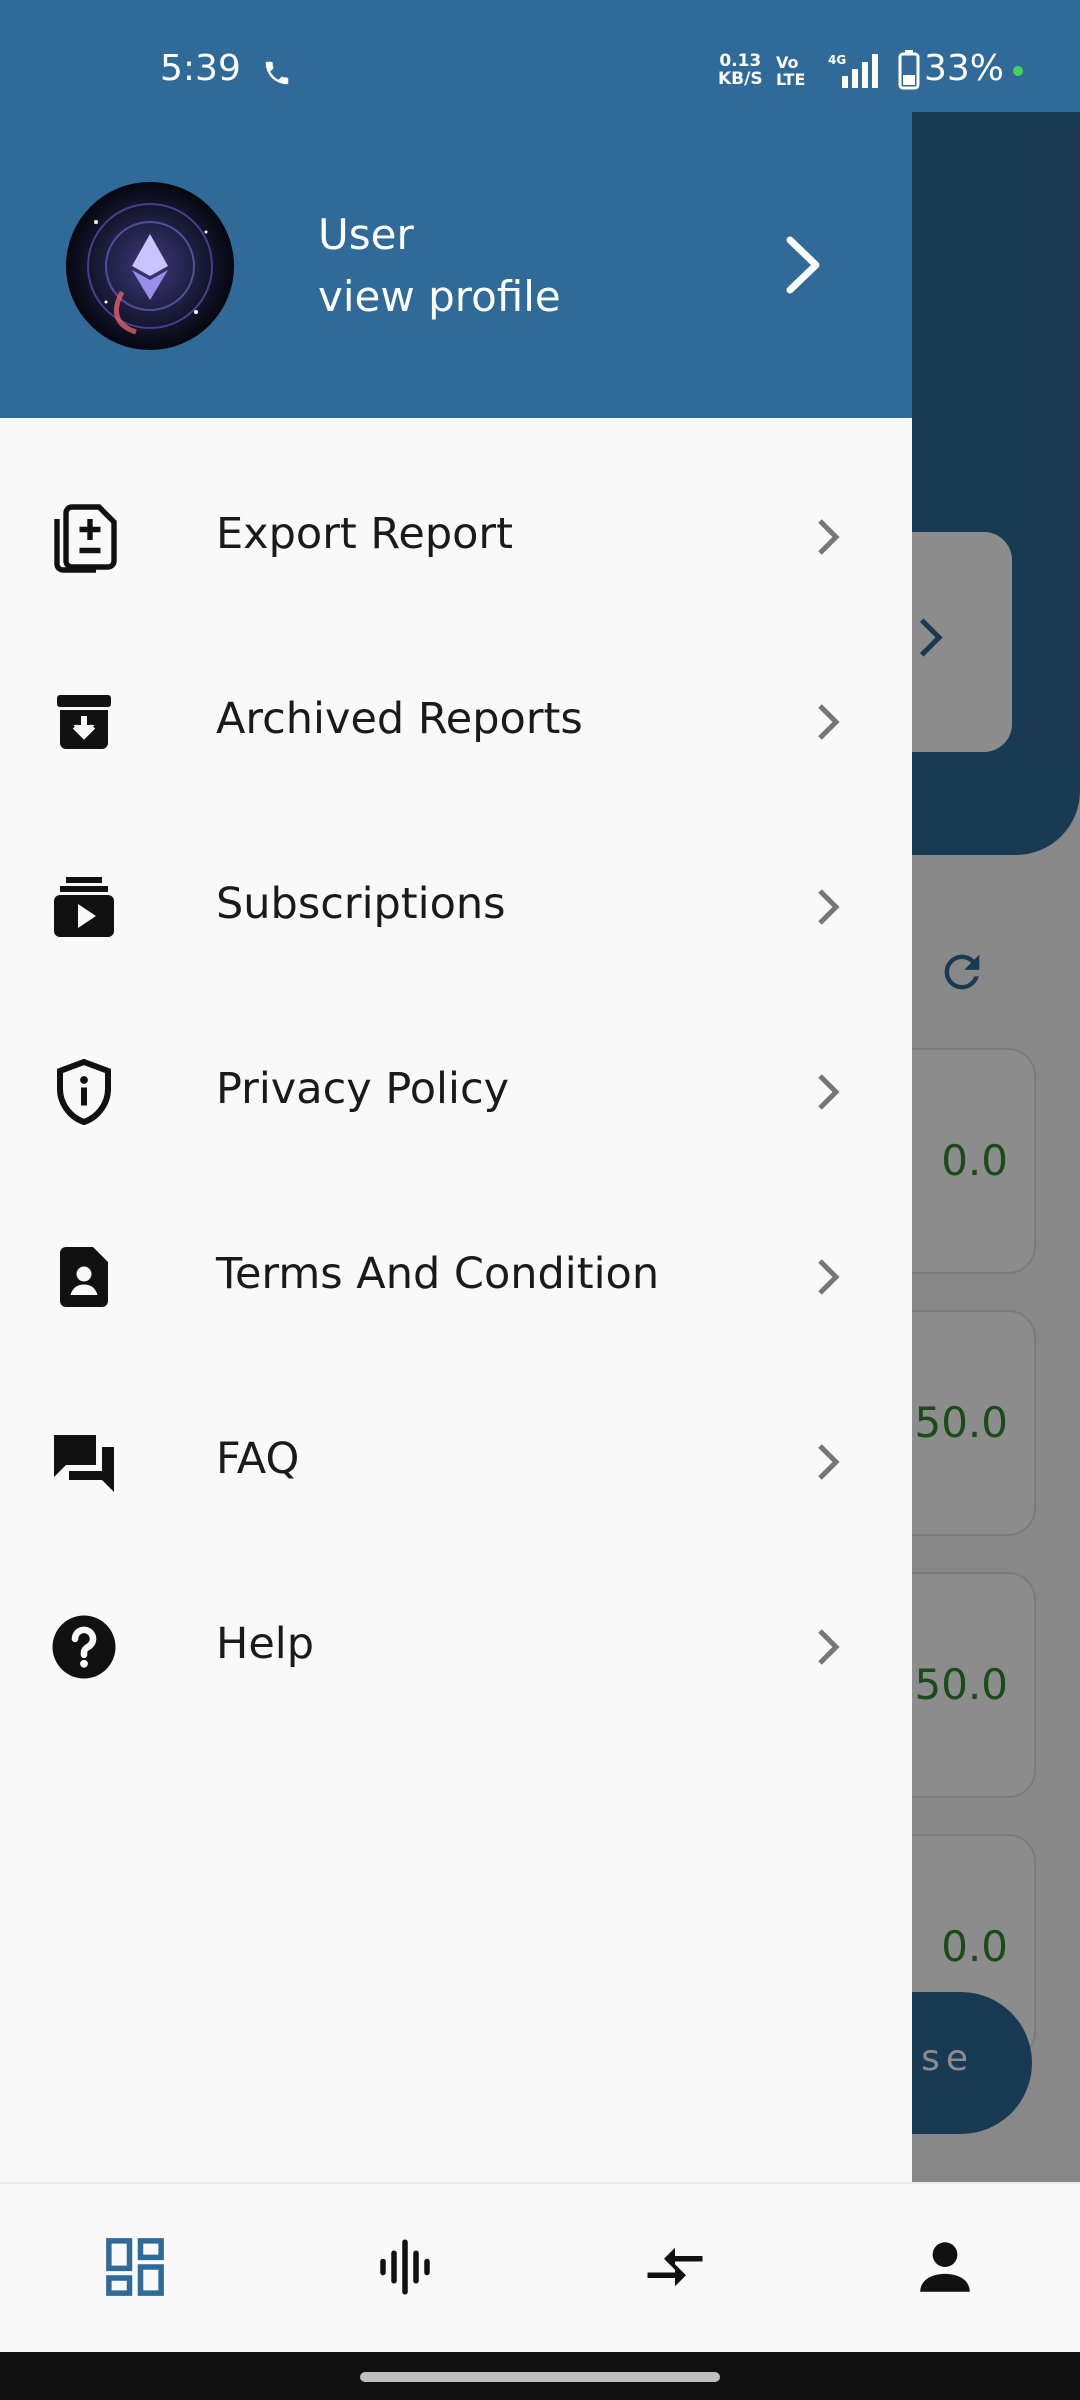 Image resolution: width=1080 pixels, height=2400 pixels. I want to click on network-speed: 0.13 KB/S, so click(740, 70).